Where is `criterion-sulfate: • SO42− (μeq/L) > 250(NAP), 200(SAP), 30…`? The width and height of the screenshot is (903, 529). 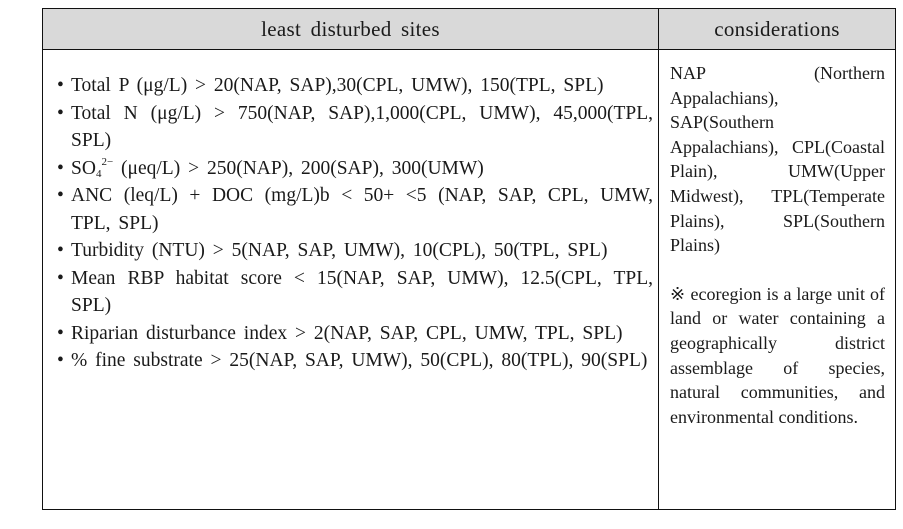
criterion-sulfate: • SO42− (μeq/L) > 250(NAP), 200(SAP), 30… is located at coordinates (355, 169).